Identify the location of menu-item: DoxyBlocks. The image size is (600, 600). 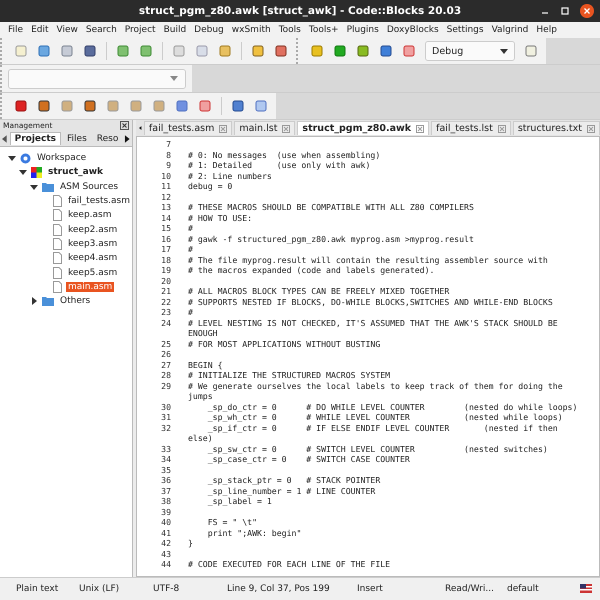
(412, 30).